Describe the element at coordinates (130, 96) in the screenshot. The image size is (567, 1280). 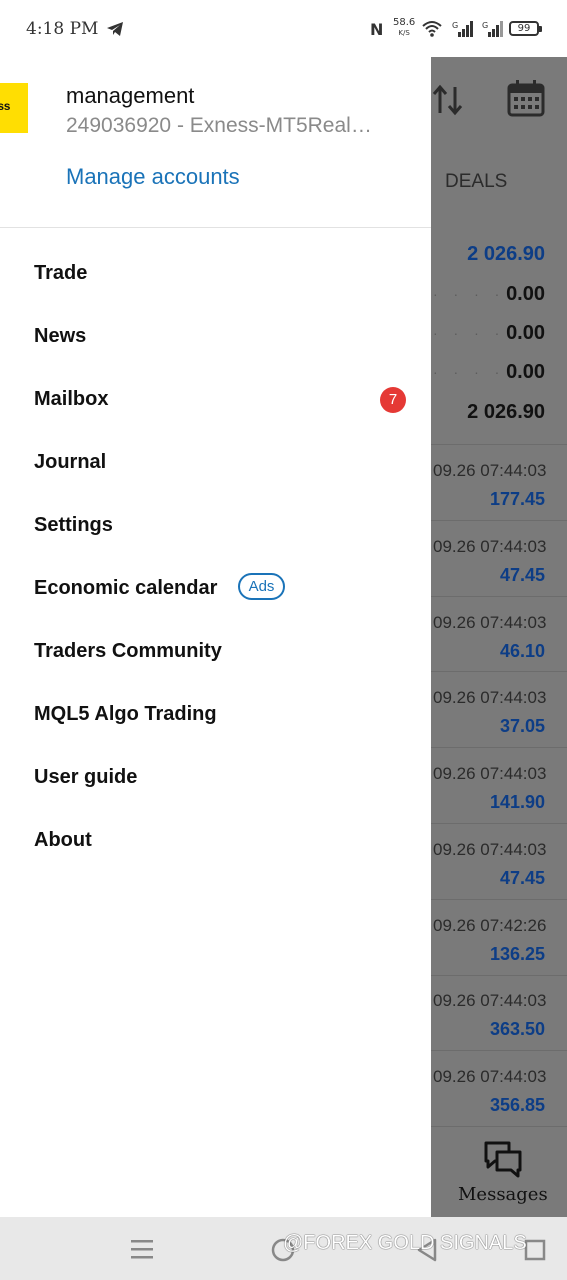
I see `account-name: management` at that location.